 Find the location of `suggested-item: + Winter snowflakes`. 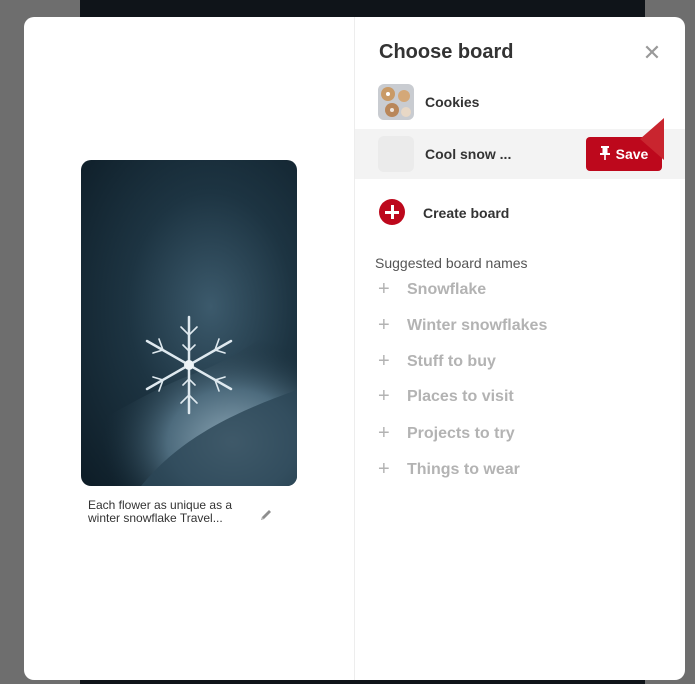

suggested-item: + Winter snowflakes is located at coordinates (508, 327).